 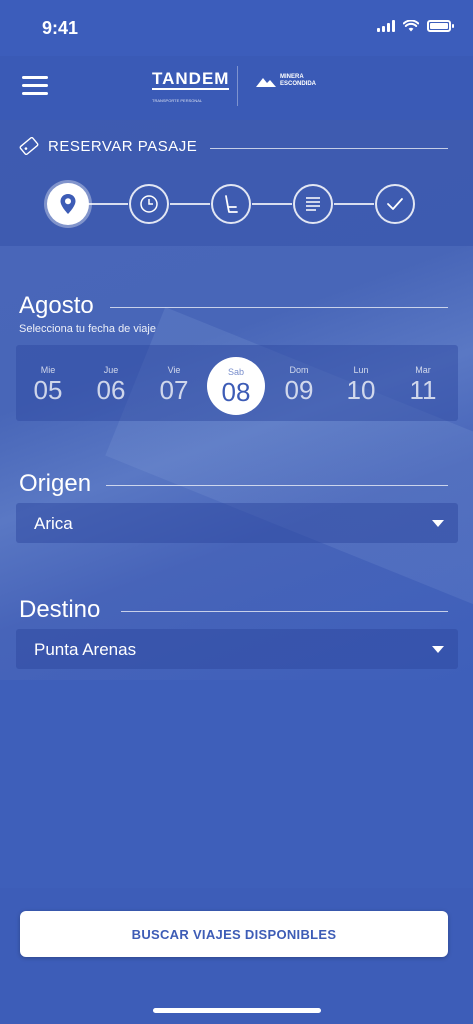 I want to click on ticket-icon, so click(x=29, y=146).